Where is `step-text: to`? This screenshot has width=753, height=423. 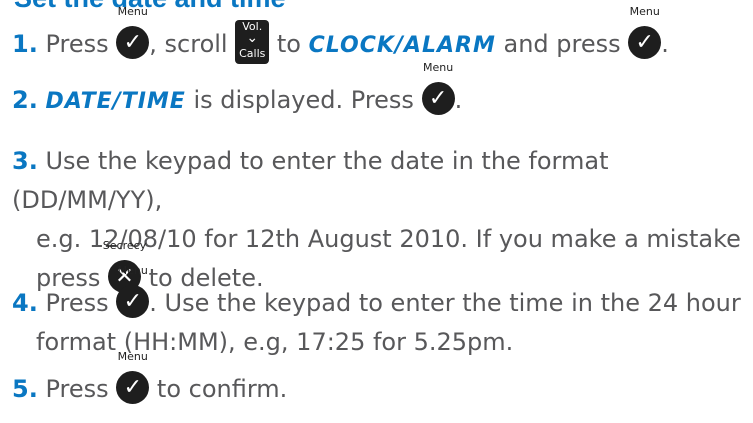
step-text: to is located at coordinates (288, 44).